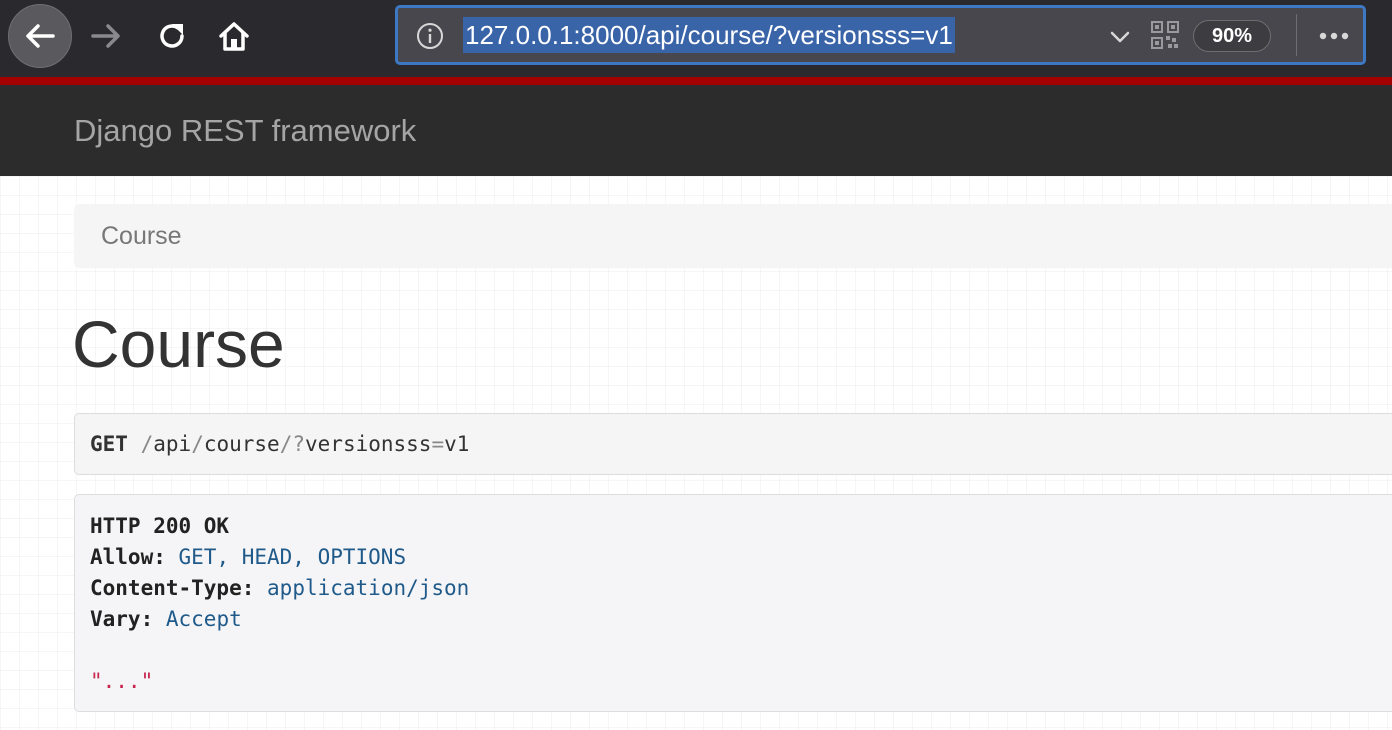 This screenshot has width=1392, height=730. Describe the element at coordinates (242, 444) in the screenshot. I see `path-segment-course: course` at that location.